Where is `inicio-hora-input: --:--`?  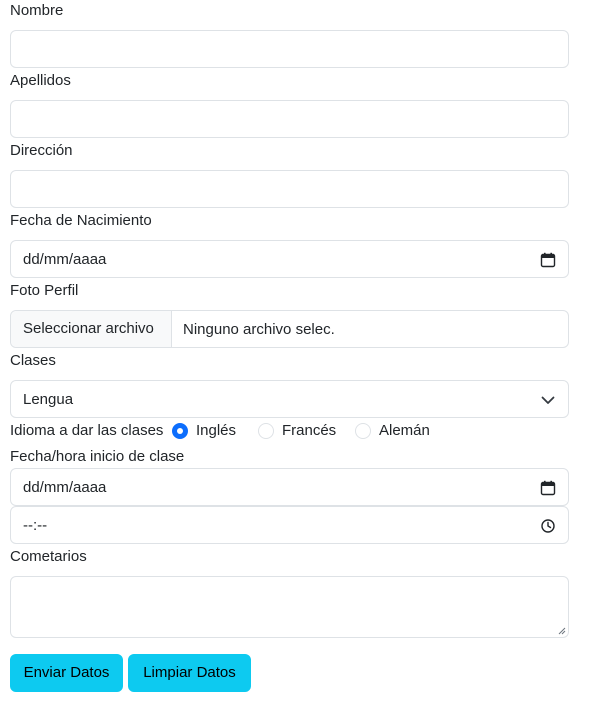 inicio-hora-input: --:-- is located at coordinates (289, 525).